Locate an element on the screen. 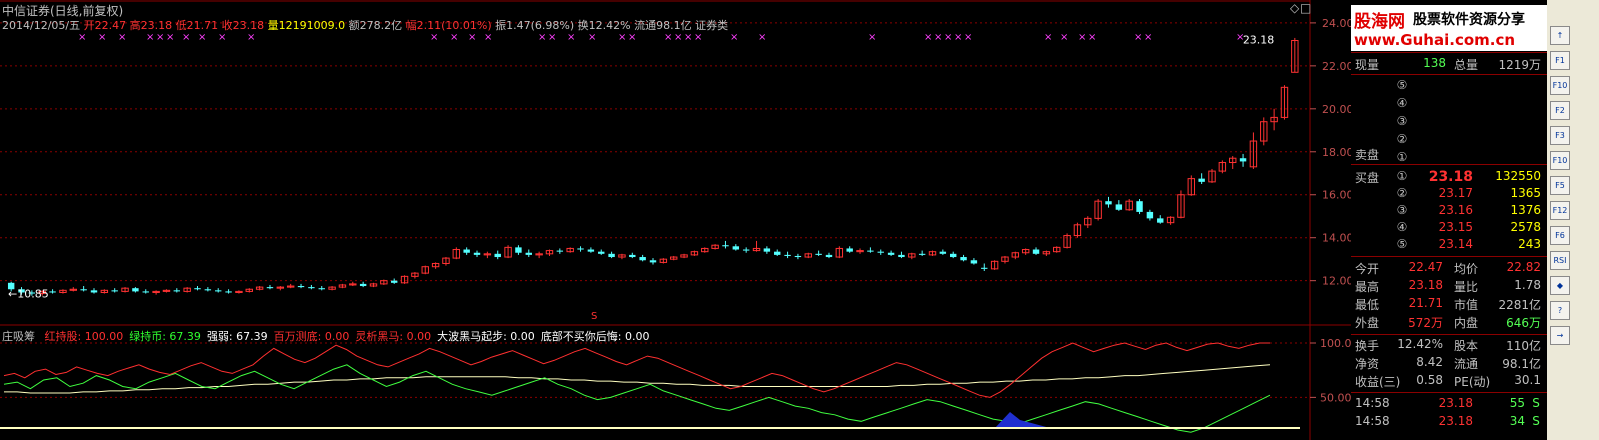 This screenshot has height=440, width=1599. indicator-red-line is located at coordinates (636, 370).